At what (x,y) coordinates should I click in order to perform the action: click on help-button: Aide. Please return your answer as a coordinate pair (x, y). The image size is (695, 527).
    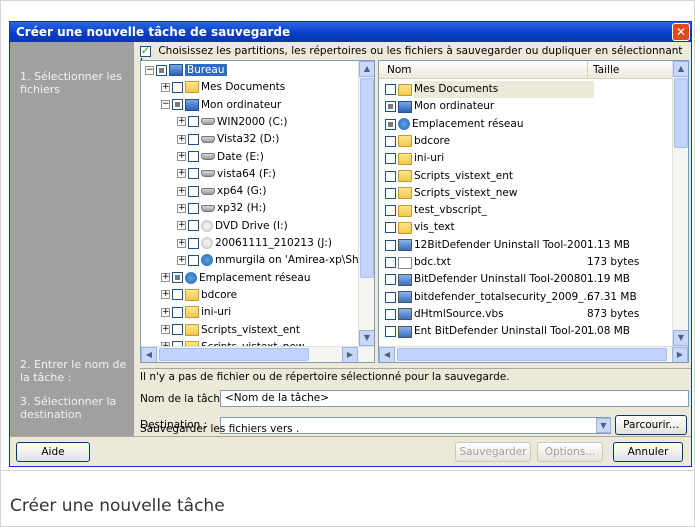
    Looking at the image, I should click on (53, 452).